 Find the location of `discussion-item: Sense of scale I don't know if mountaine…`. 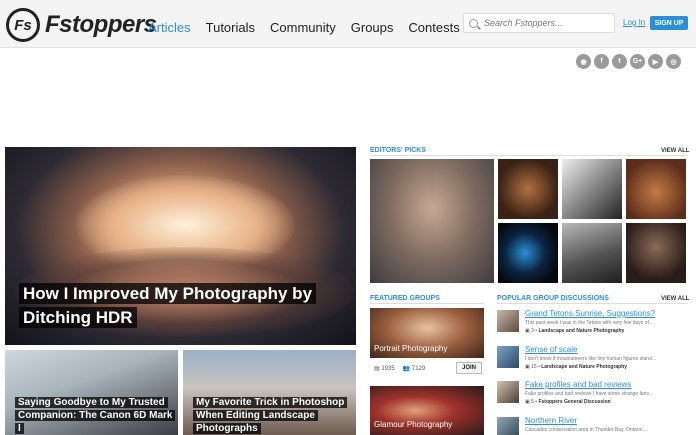

discussion-item: Sense of scale I don't know if mountaine… is located at coordinates (593, 361).